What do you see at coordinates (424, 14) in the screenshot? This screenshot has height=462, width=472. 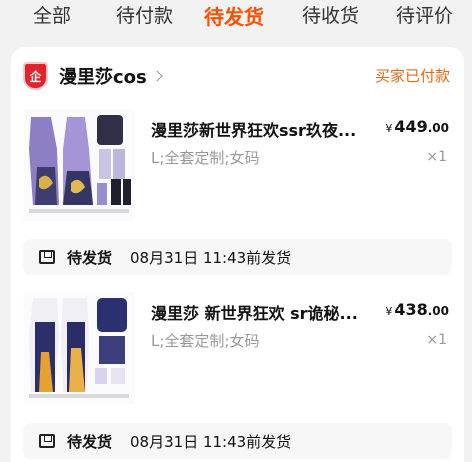 I see `tab-pending-review: 待评价` at bounding box center [424, 14].